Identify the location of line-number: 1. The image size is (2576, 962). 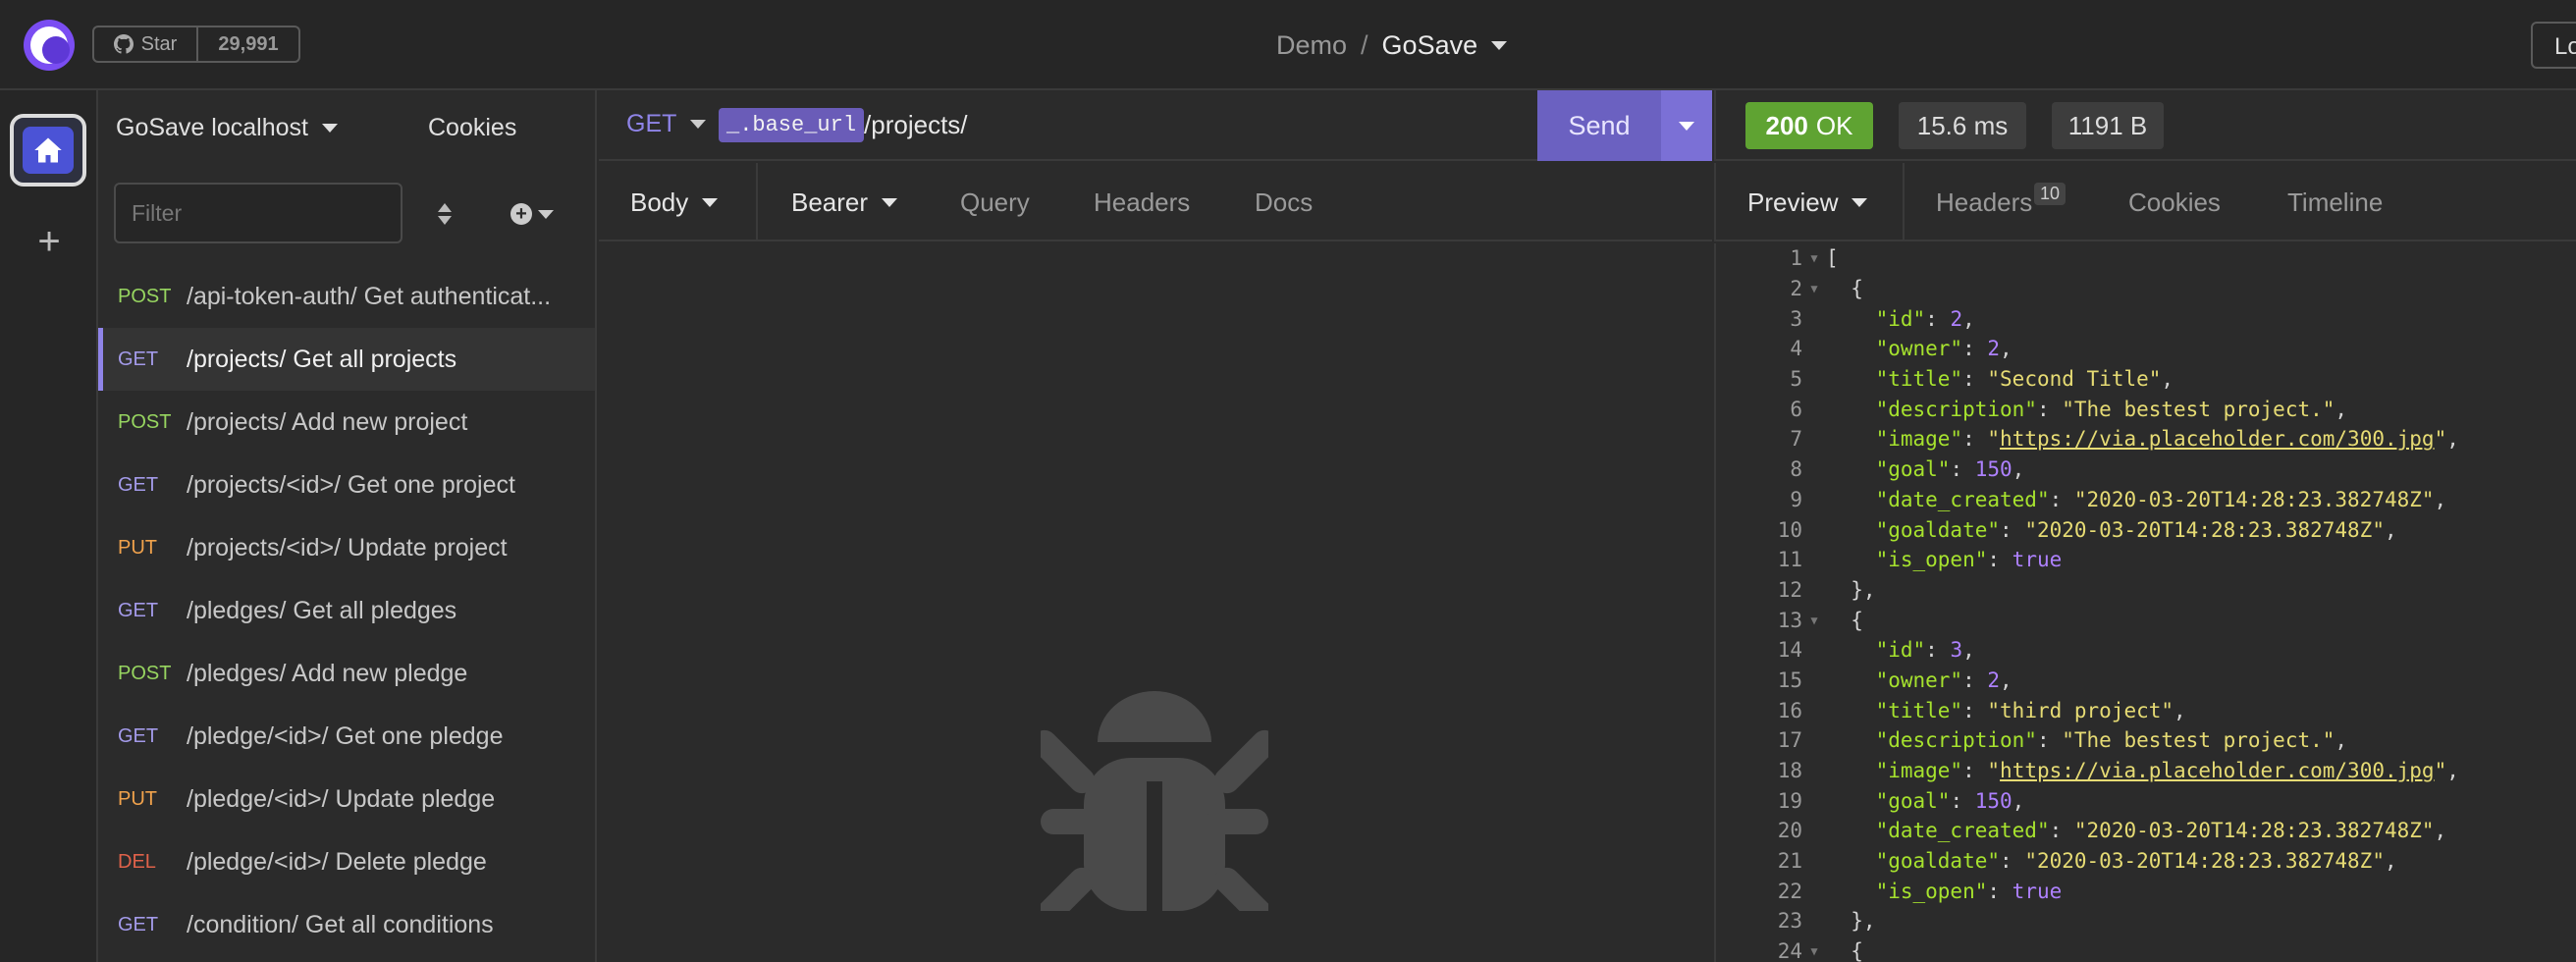
(1796, 258).